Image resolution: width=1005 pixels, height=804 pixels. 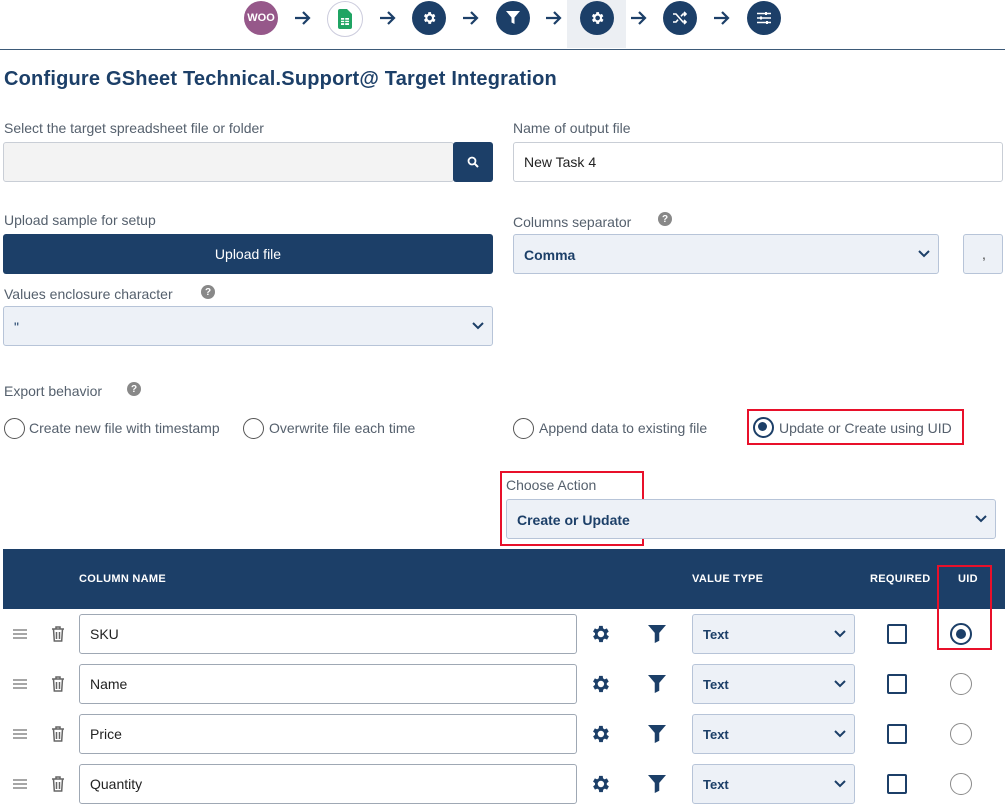 I want to click on separator-label: Columns separator, so click(x=572, y=222).